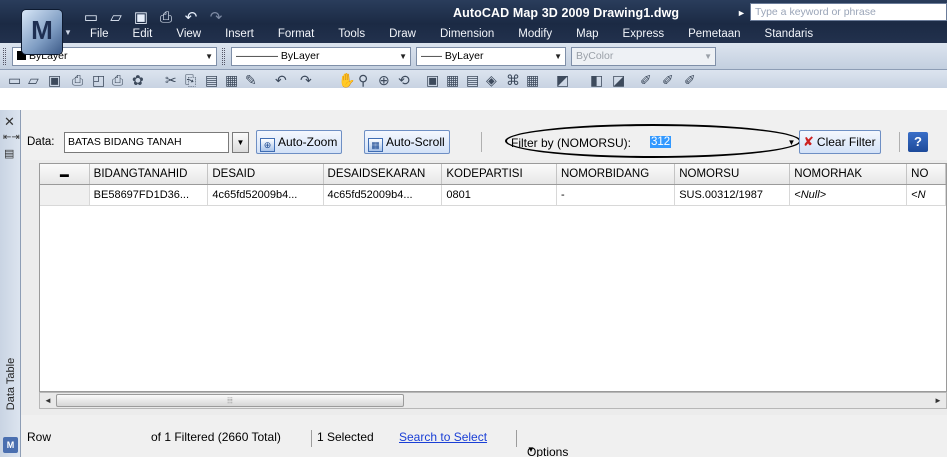 This screenshot has height=457, width=947. What do you see at coordinates (491, 80) in the screenshot?
I see `sheet-set-icon: ◈` at bounding box center [491, 80].